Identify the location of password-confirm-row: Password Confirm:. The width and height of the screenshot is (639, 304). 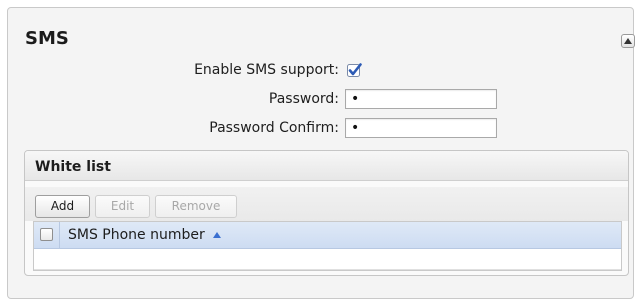
(321, 129).